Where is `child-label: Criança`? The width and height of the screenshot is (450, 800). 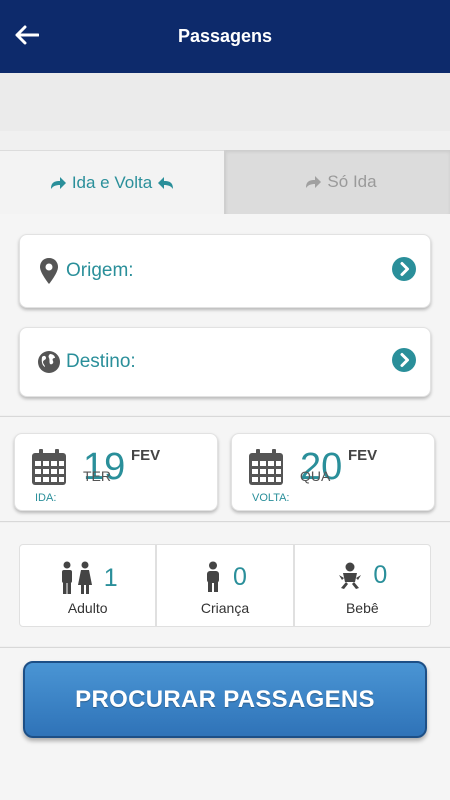 child-label: Criança is located at coordinates (225, 608).